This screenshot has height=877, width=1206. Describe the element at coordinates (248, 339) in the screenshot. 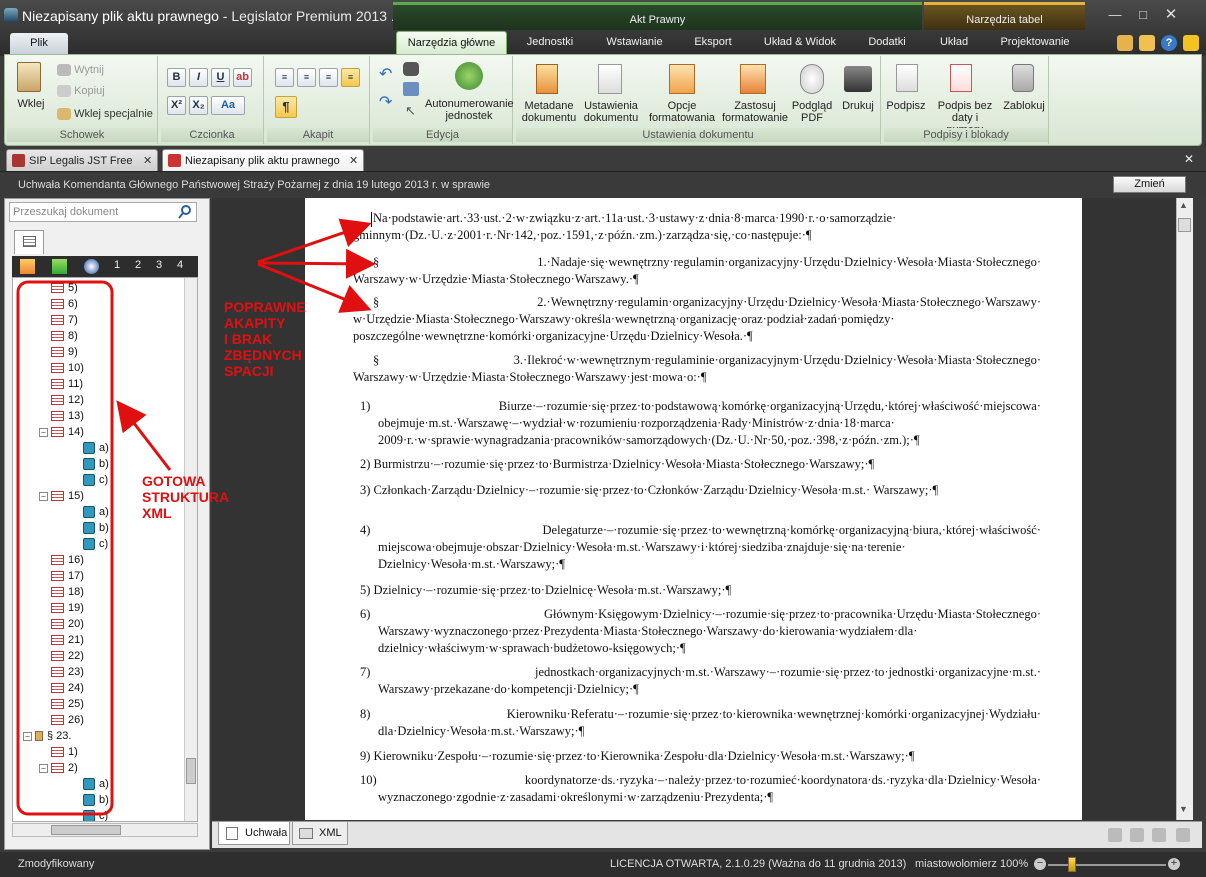

I see `annotation-paragraphs-line-3: I BRAK` at that location.